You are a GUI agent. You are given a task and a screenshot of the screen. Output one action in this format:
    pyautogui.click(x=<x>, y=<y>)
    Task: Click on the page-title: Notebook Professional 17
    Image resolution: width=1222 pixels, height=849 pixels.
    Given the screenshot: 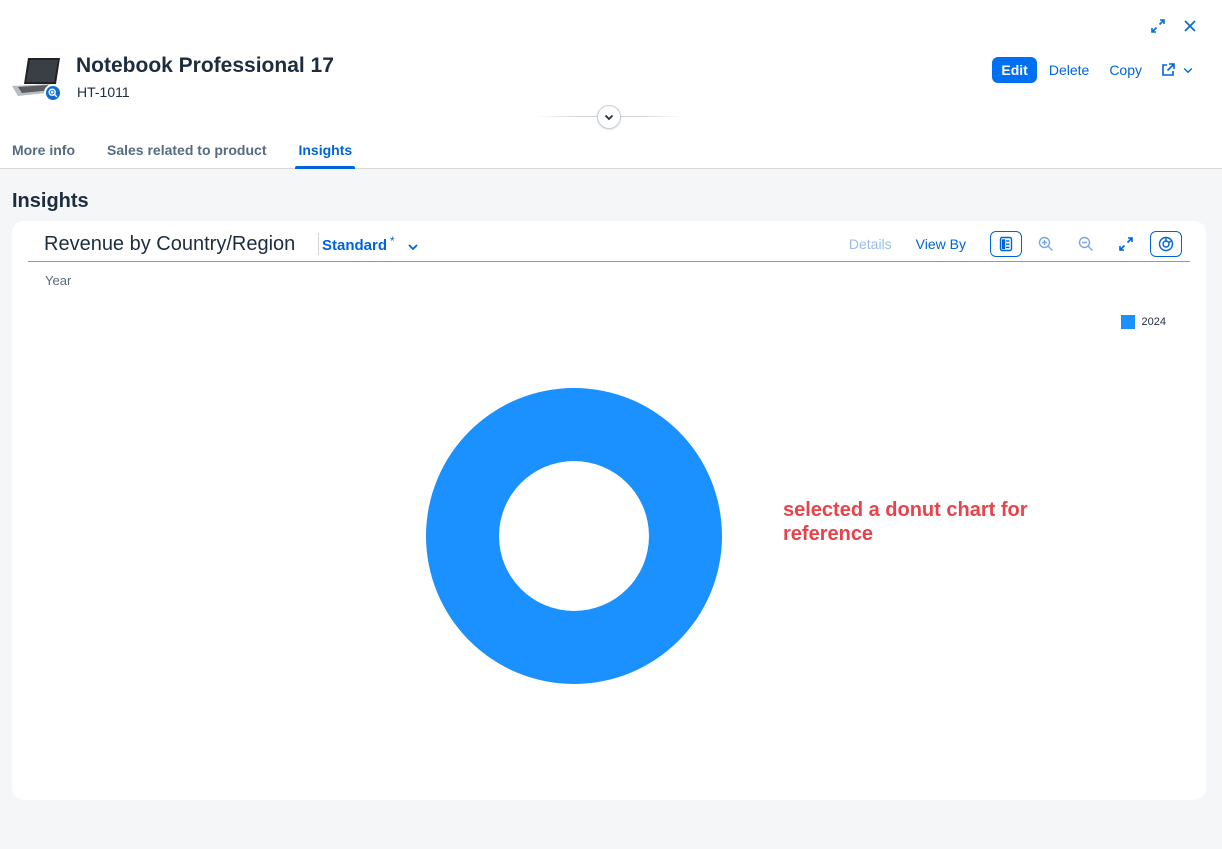 What is the action you would take?
    pyautogui.click(x=205, y=65)
    